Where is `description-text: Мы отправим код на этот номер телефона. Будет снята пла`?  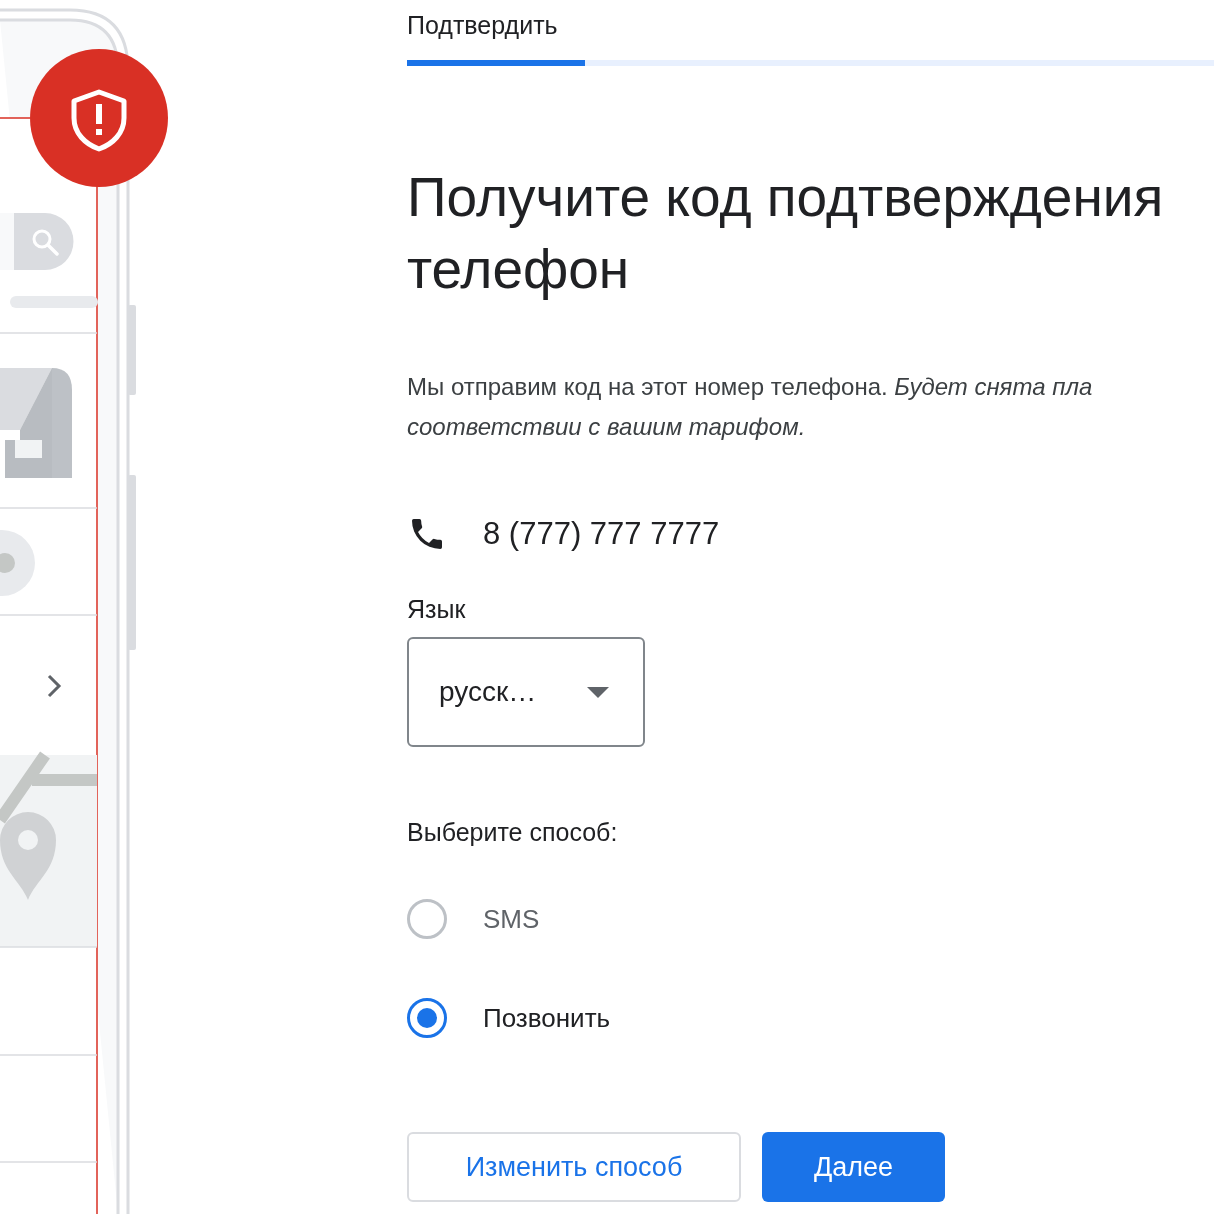 description-text: Мы отправим код на этот номер телефона. Будет снята пла is located at coordinates (750, 387).